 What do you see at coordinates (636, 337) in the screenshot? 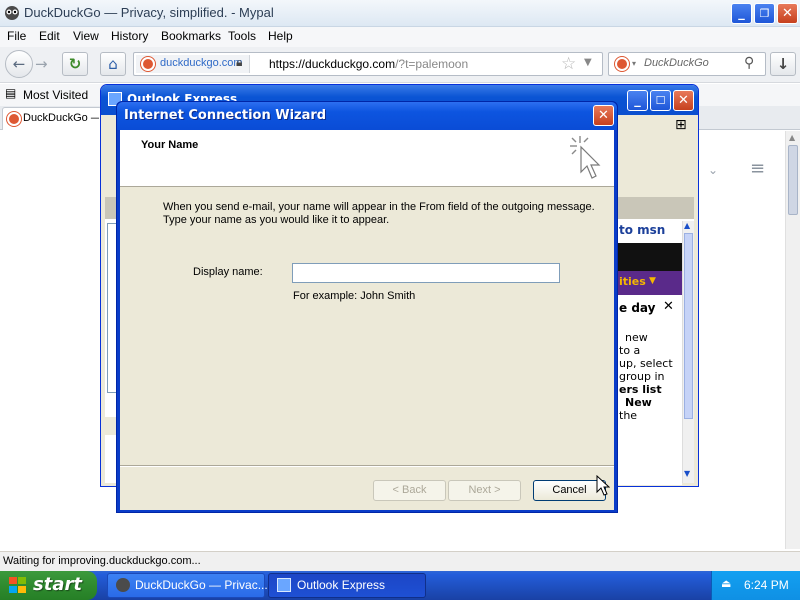
I see `tip-line: new` at bounding box center [636, 337].